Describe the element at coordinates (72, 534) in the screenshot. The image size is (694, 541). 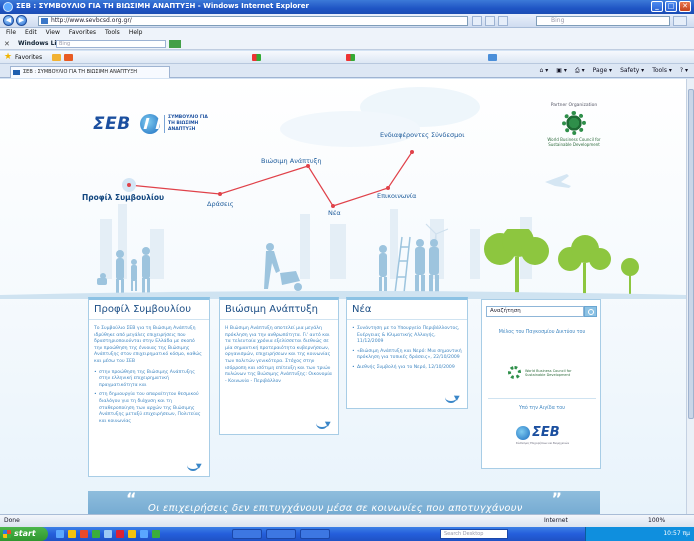
I see `folder-quicklaunch-icon` at that location.